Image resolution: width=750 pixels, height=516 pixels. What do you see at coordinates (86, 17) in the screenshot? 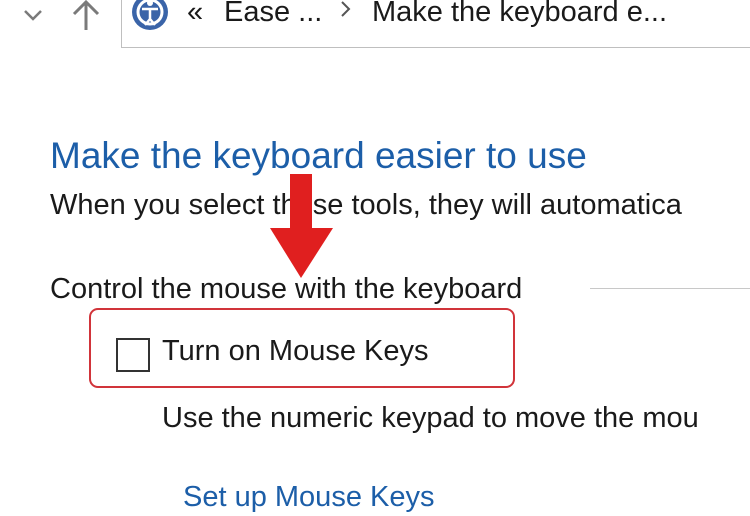
I see `up-arrow-icon` at bounding box center [86, 17].